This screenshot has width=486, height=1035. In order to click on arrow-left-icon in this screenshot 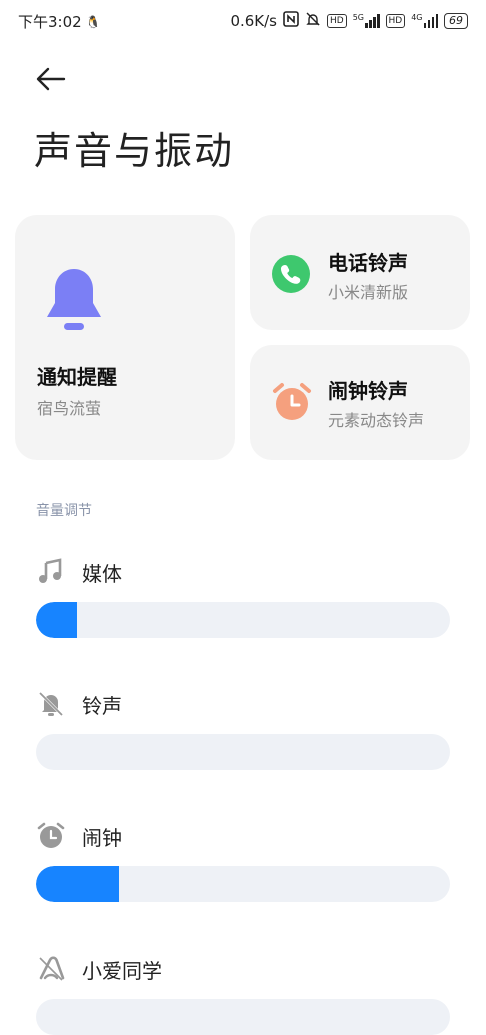, I will do `click(51, 79)`.